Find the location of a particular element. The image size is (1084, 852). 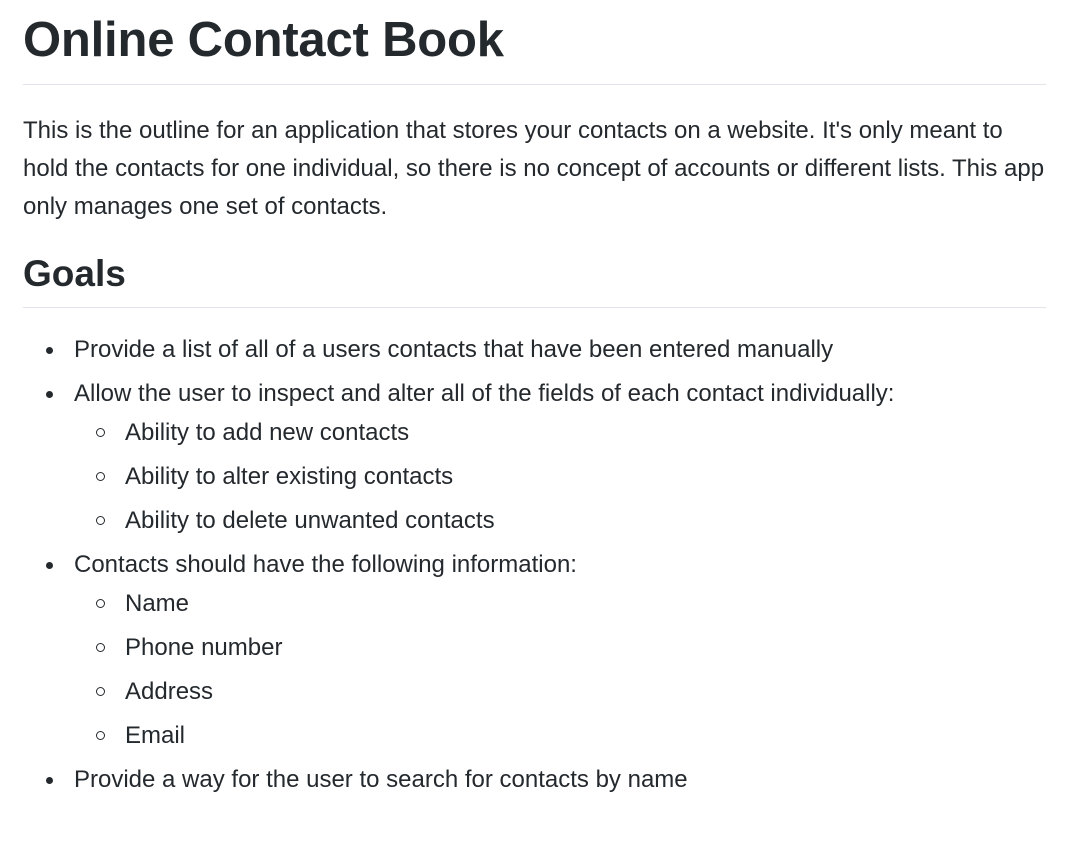

goal-subitem-text: Ability to alter existing contacts is located at coordinates (289, 476).